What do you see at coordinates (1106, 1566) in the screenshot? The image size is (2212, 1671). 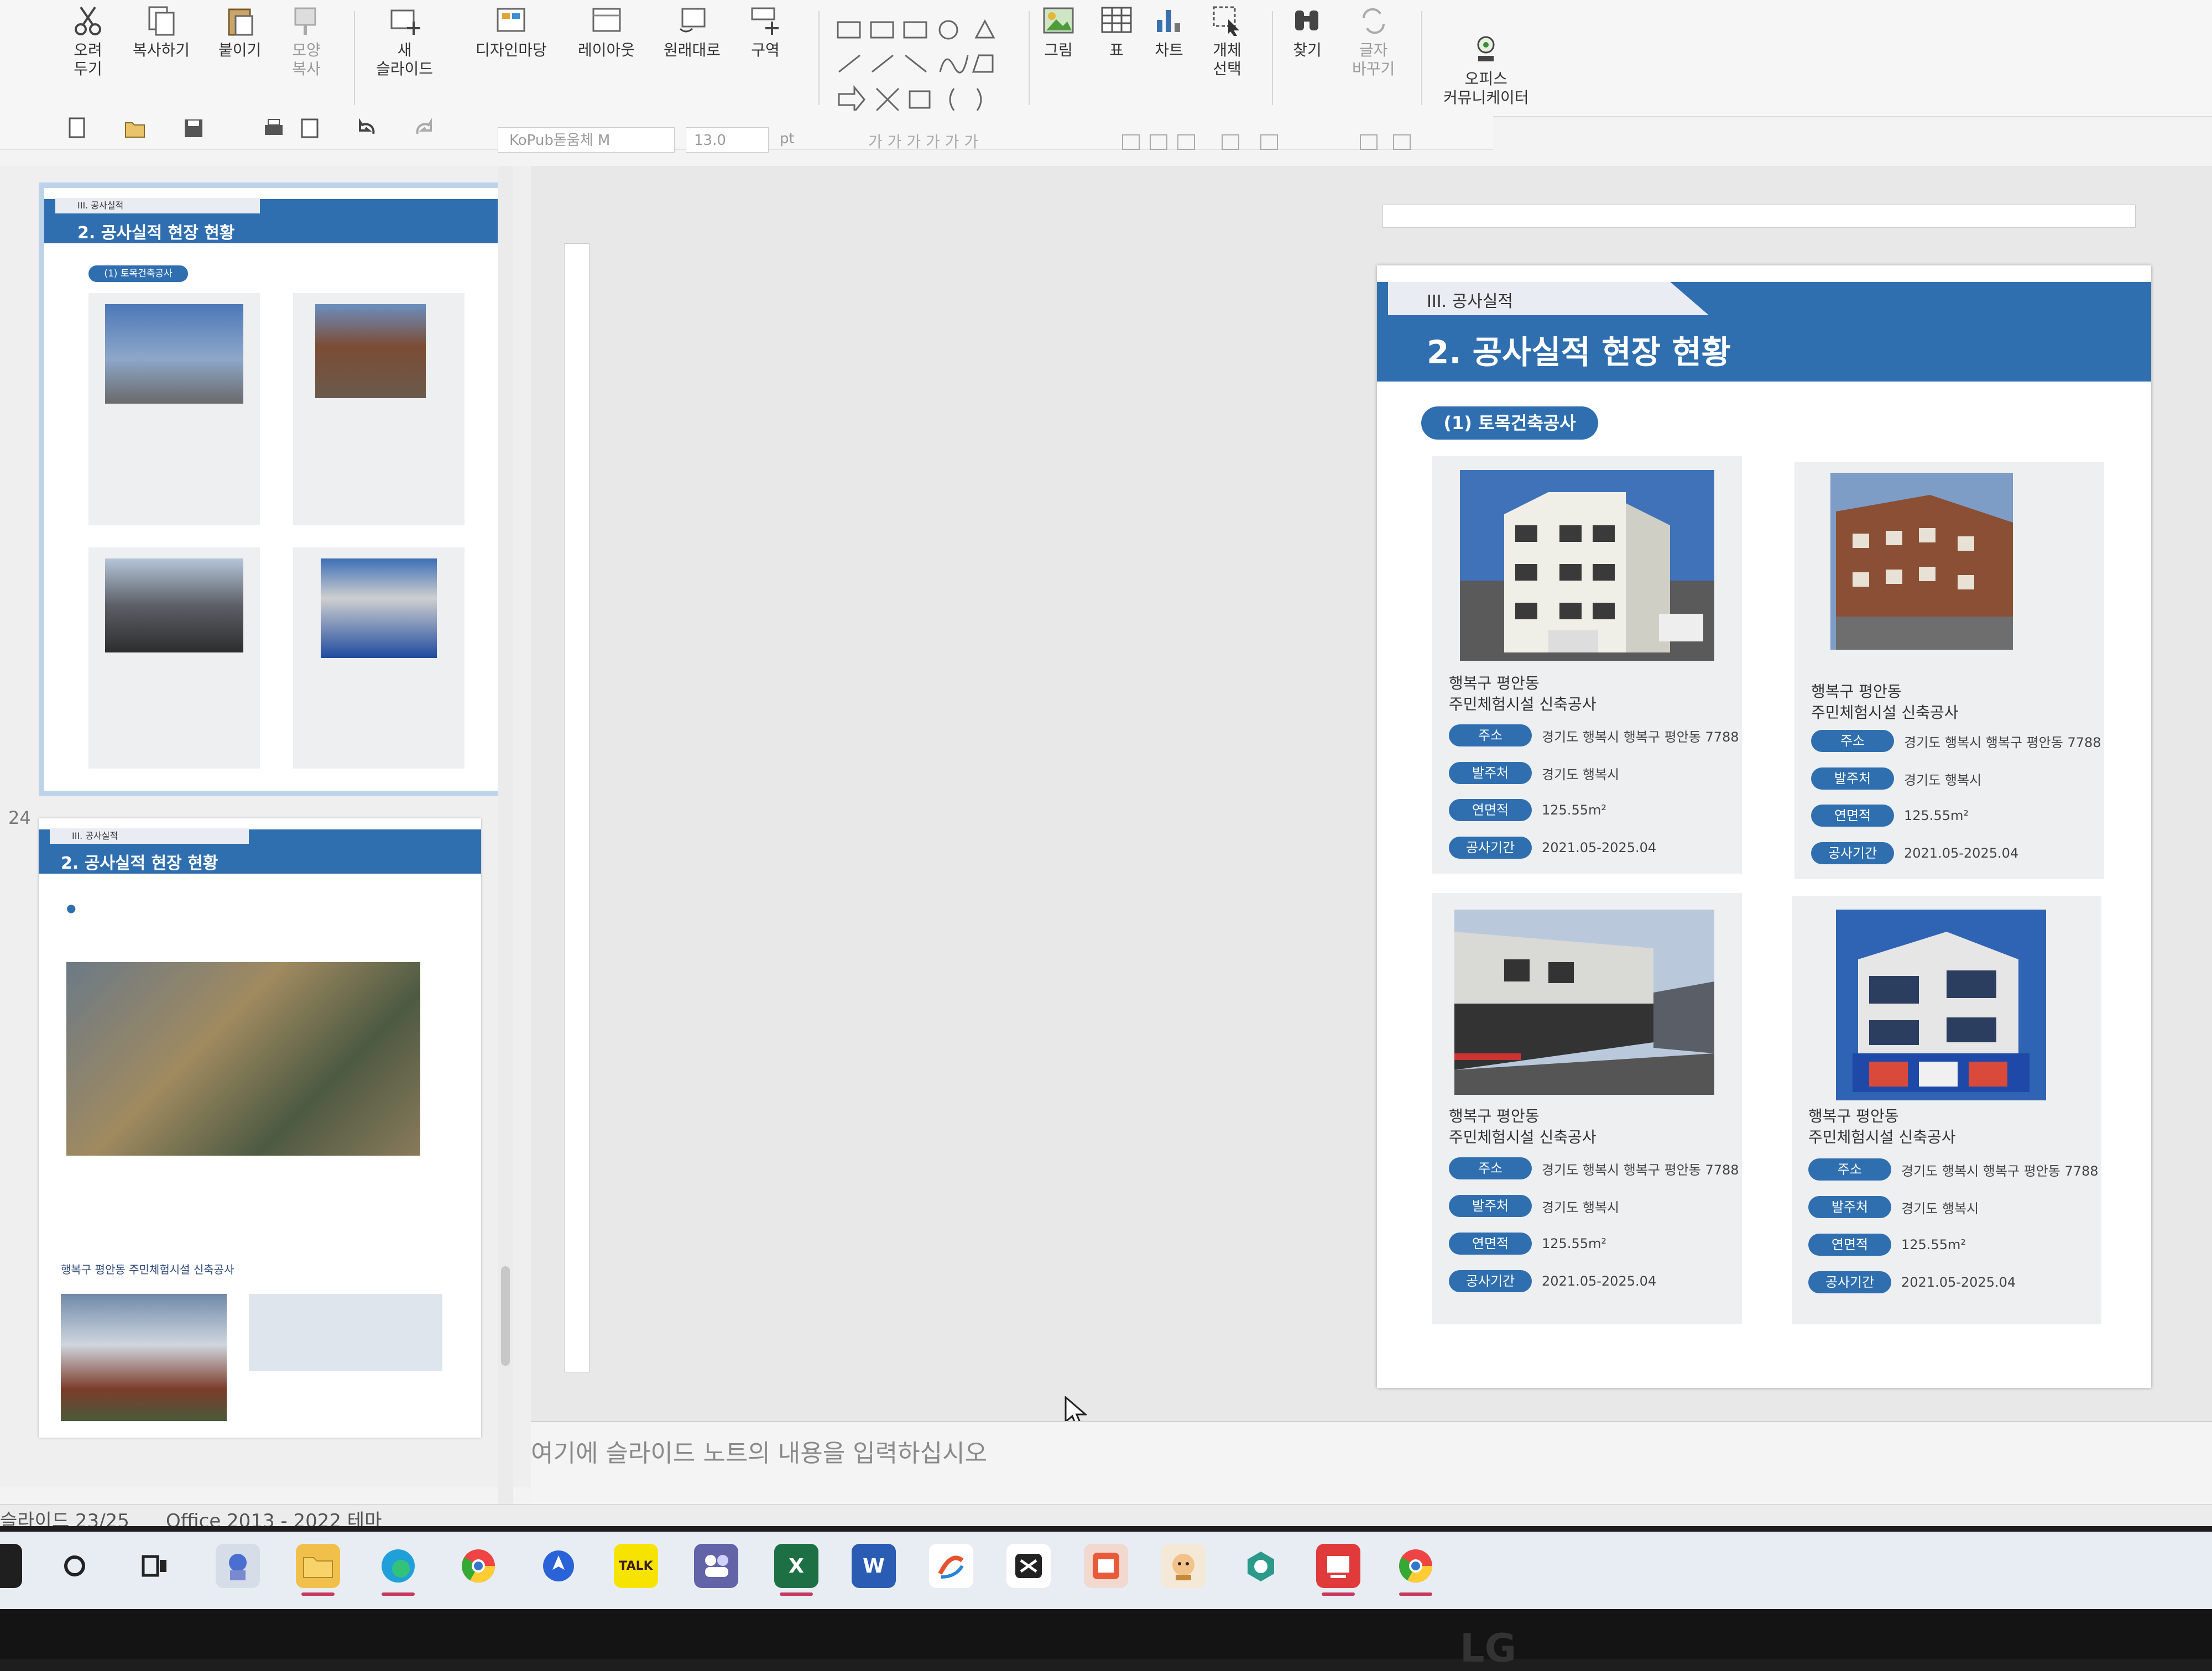 I see `photo-app-icon` at bounding box center [1106, 1566].